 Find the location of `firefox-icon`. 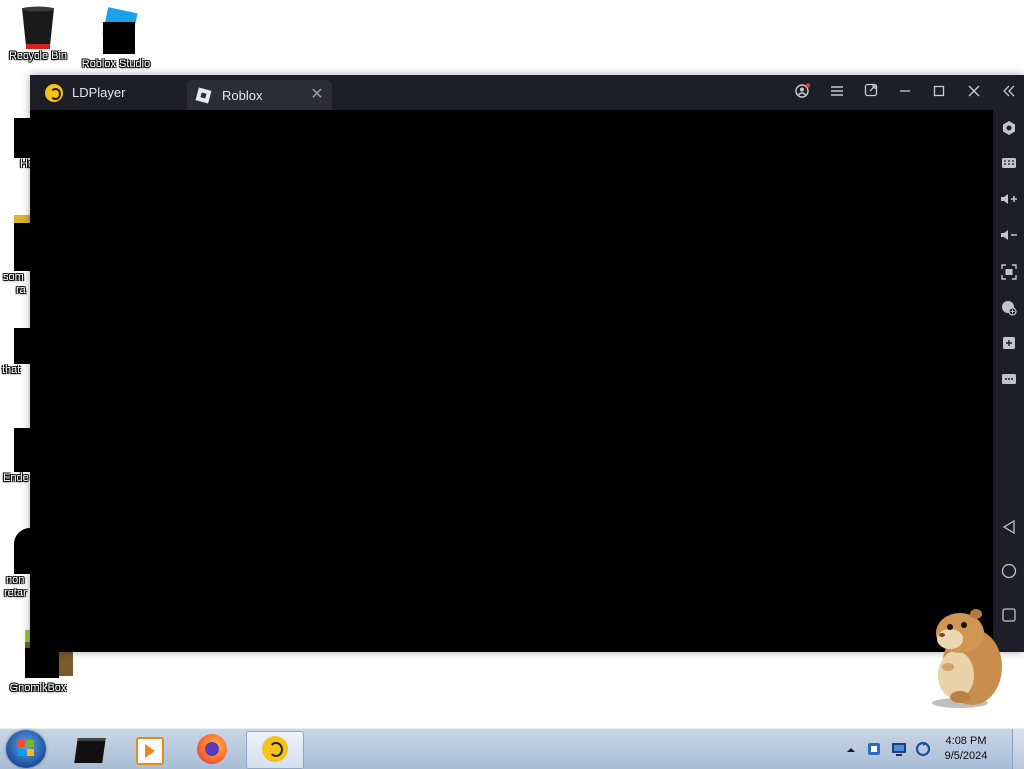

firefox-icon is located at coordinates (212, 749).